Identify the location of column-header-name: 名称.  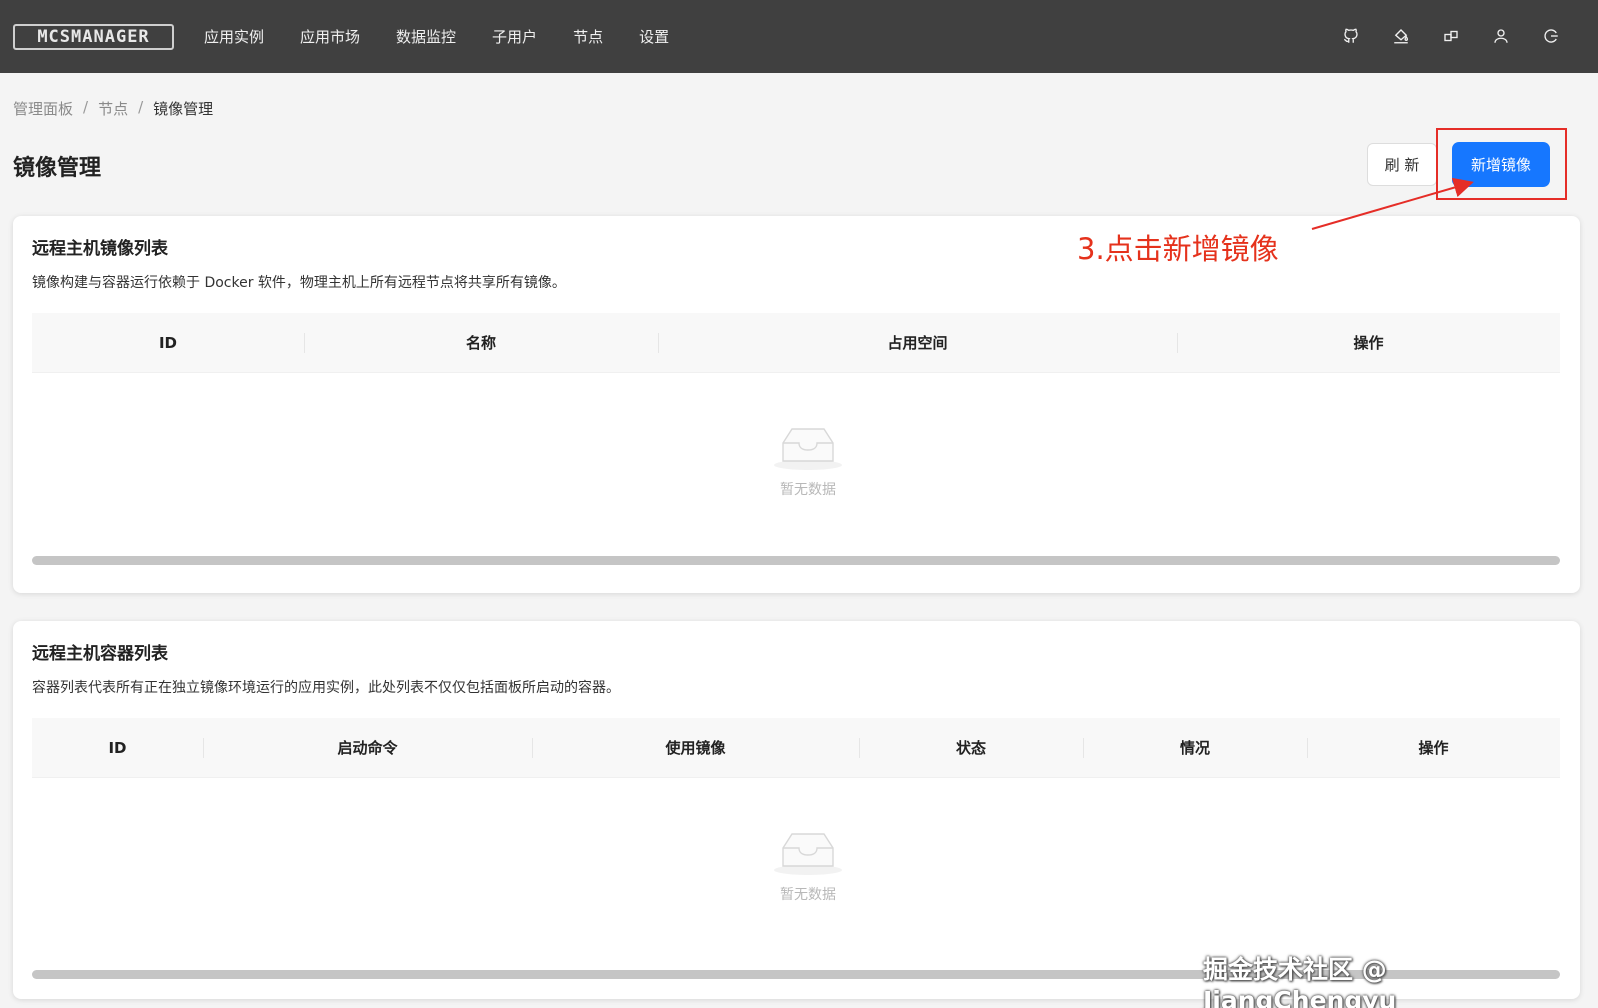
(481, 342).